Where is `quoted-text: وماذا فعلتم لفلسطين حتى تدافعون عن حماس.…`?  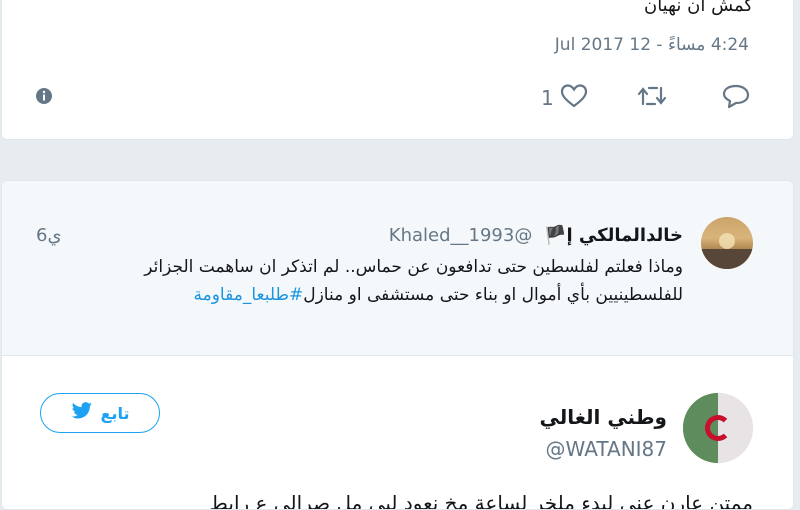
quoted-text: وماذا فعلتم لفلسطين حتى تدافعون عن حماس.… is located at coordinates (358, 281).